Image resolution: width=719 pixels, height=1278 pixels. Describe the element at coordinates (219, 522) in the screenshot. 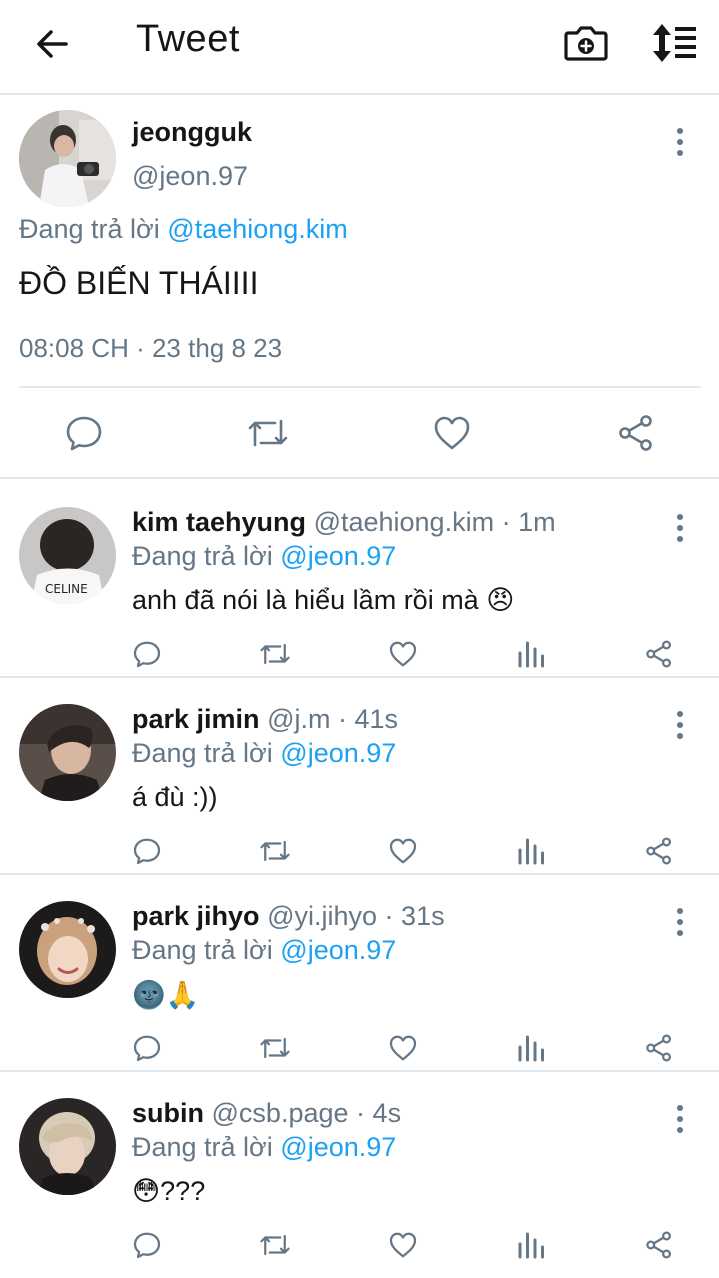

I see `author-name: kim taehyung` at that location.